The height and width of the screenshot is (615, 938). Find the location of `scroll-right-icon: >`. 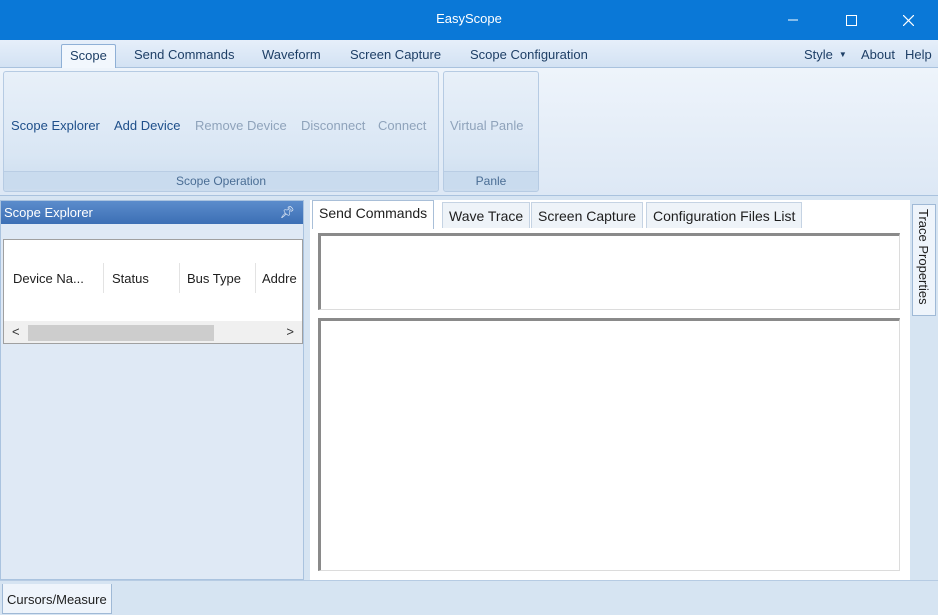

scroll-right-icon: > is located at coordinates (290, 331).